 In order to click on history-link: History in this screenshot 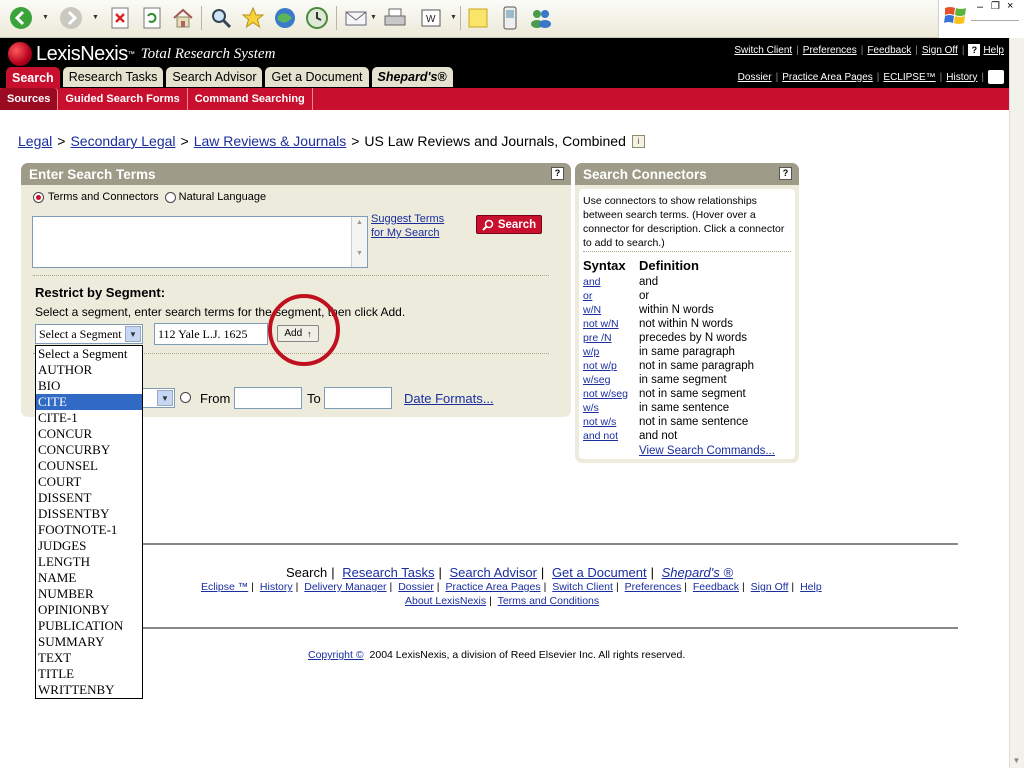, I will do `click(961, 77)`.